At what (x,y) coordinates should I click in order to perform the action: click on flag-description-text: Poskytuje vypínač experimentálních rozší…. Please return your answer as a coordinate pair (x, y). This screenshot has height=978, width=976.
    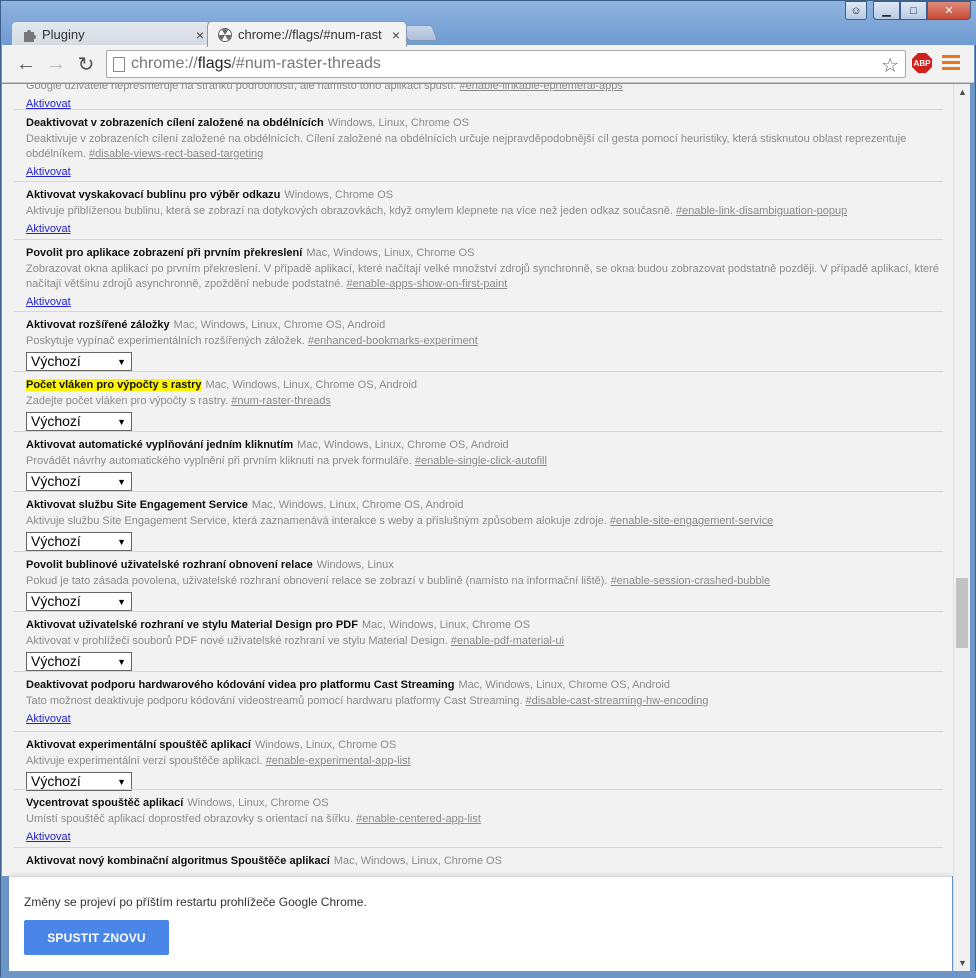
    Looking at the image, I should click on (165, 341).